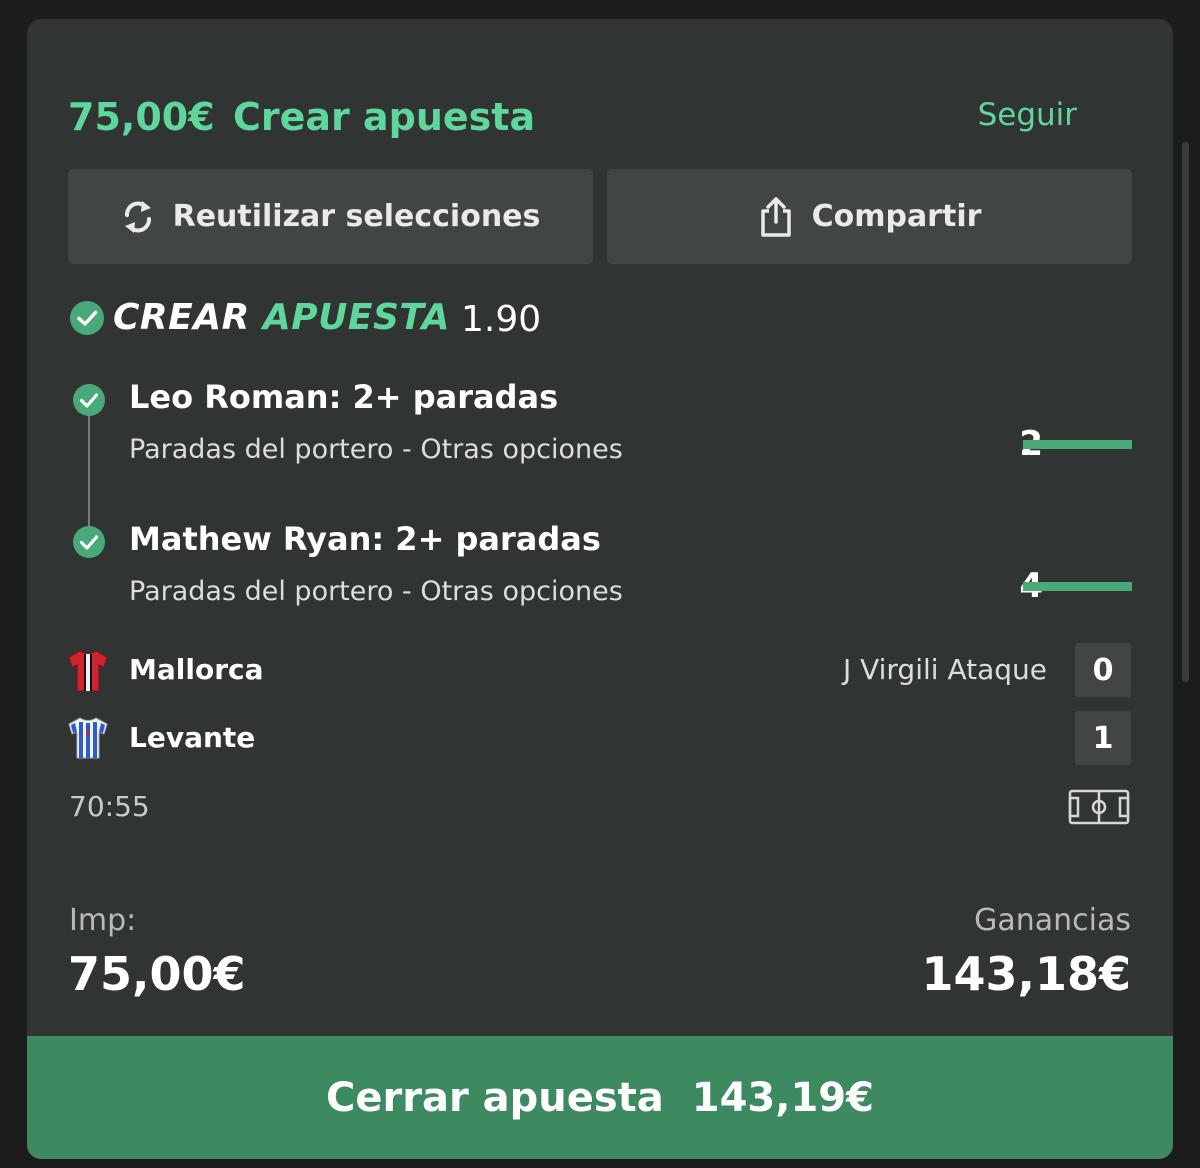 This screenshot has height=1168, width=1200. Describe the element at coordinates (192, 737) in the screenshot. I see `away-team-name: Levante` at that location.